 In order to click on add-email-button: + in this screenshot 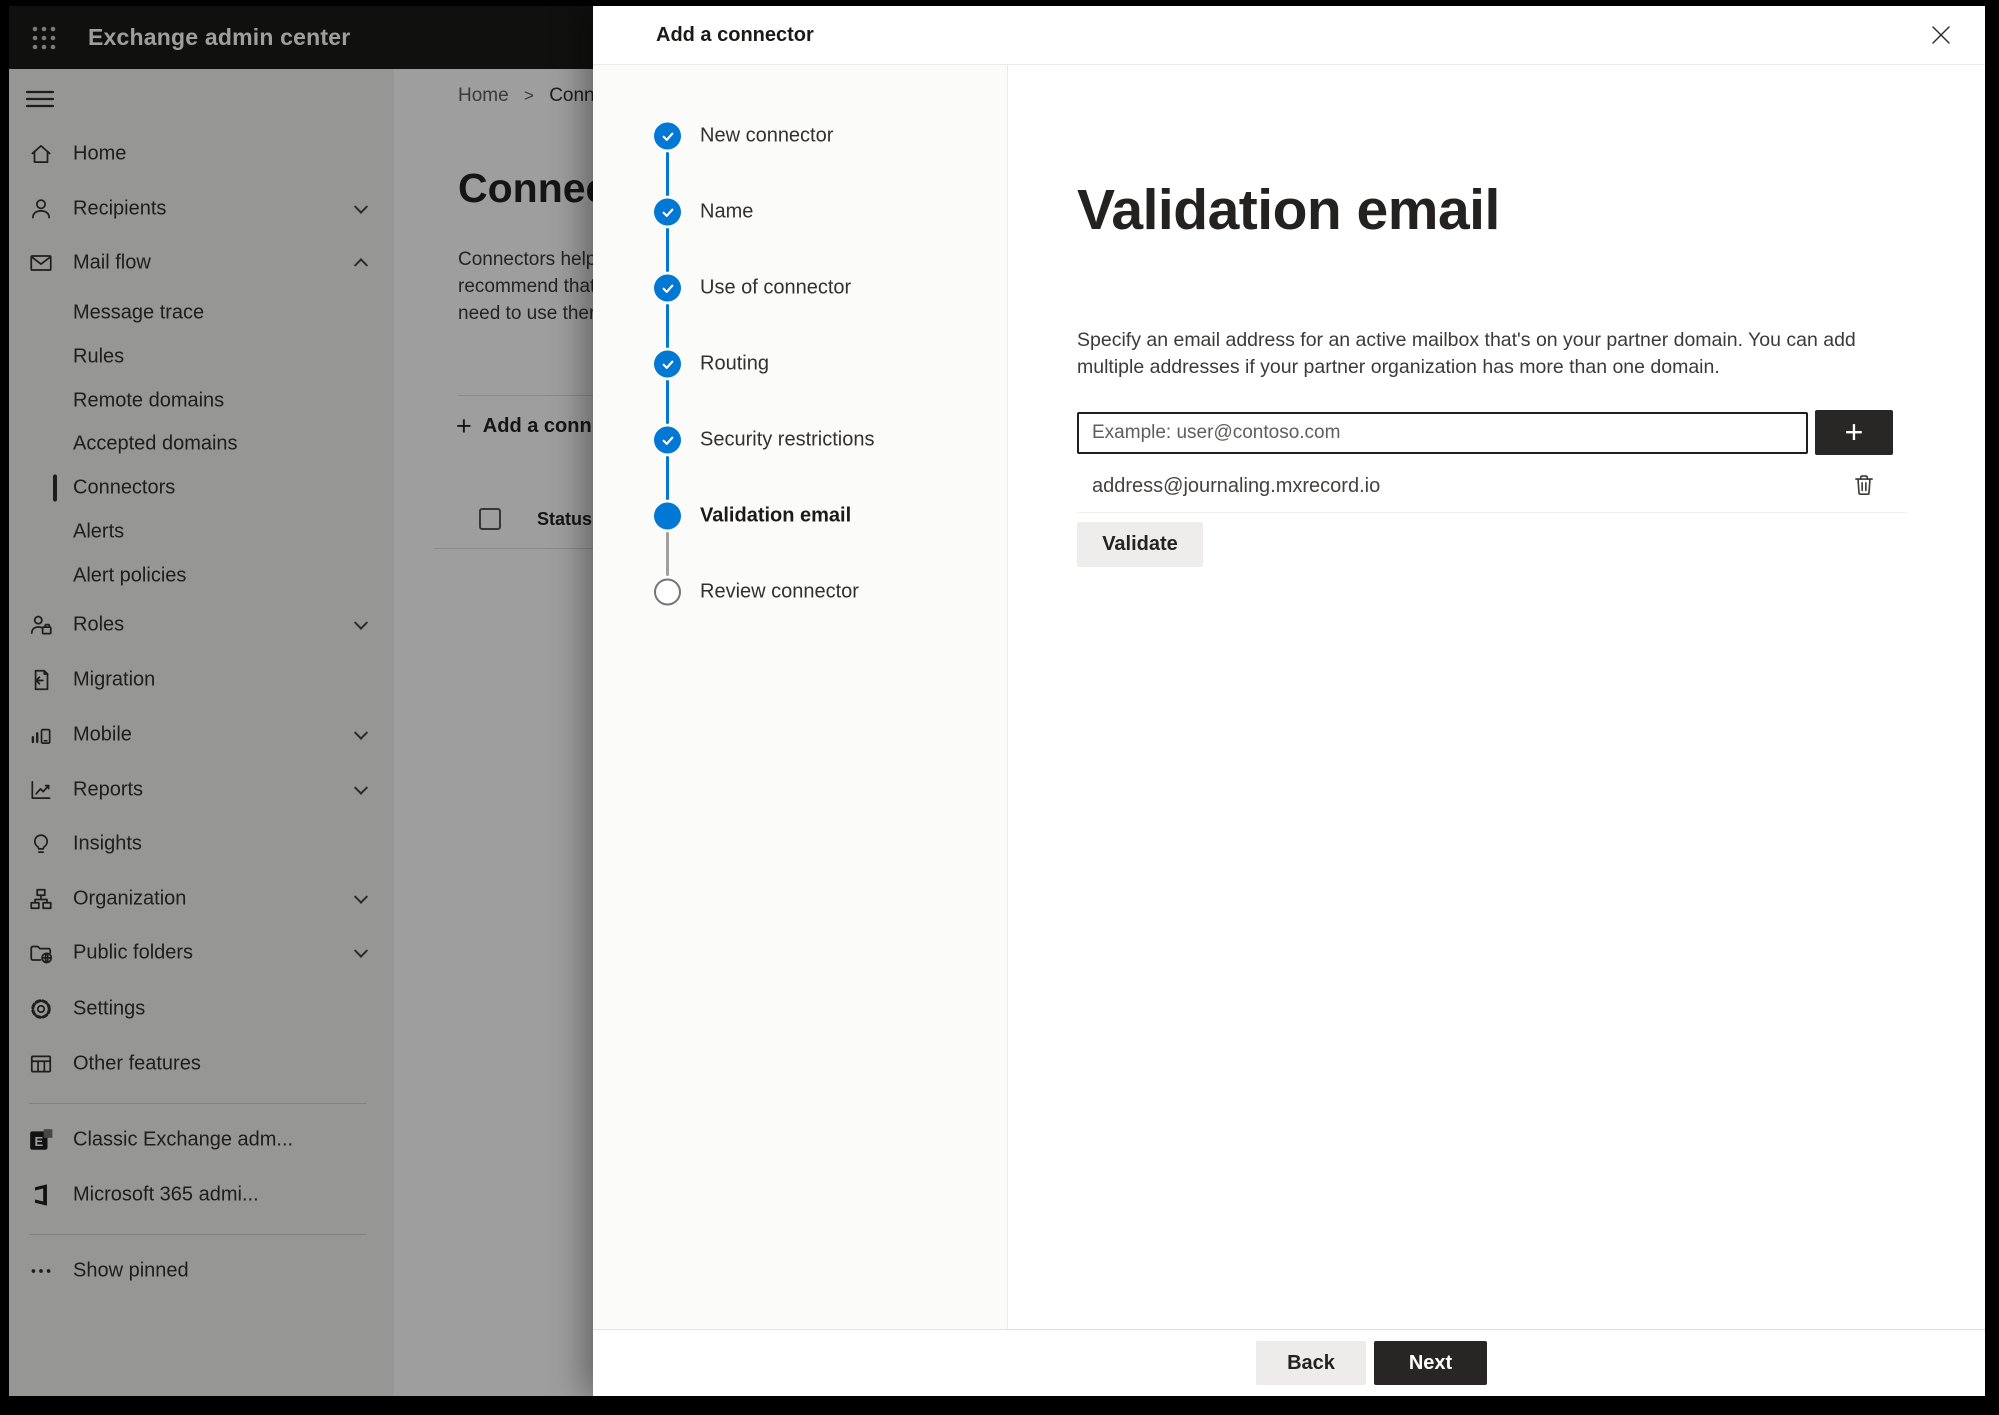, I will do `click(1854, 432)`.